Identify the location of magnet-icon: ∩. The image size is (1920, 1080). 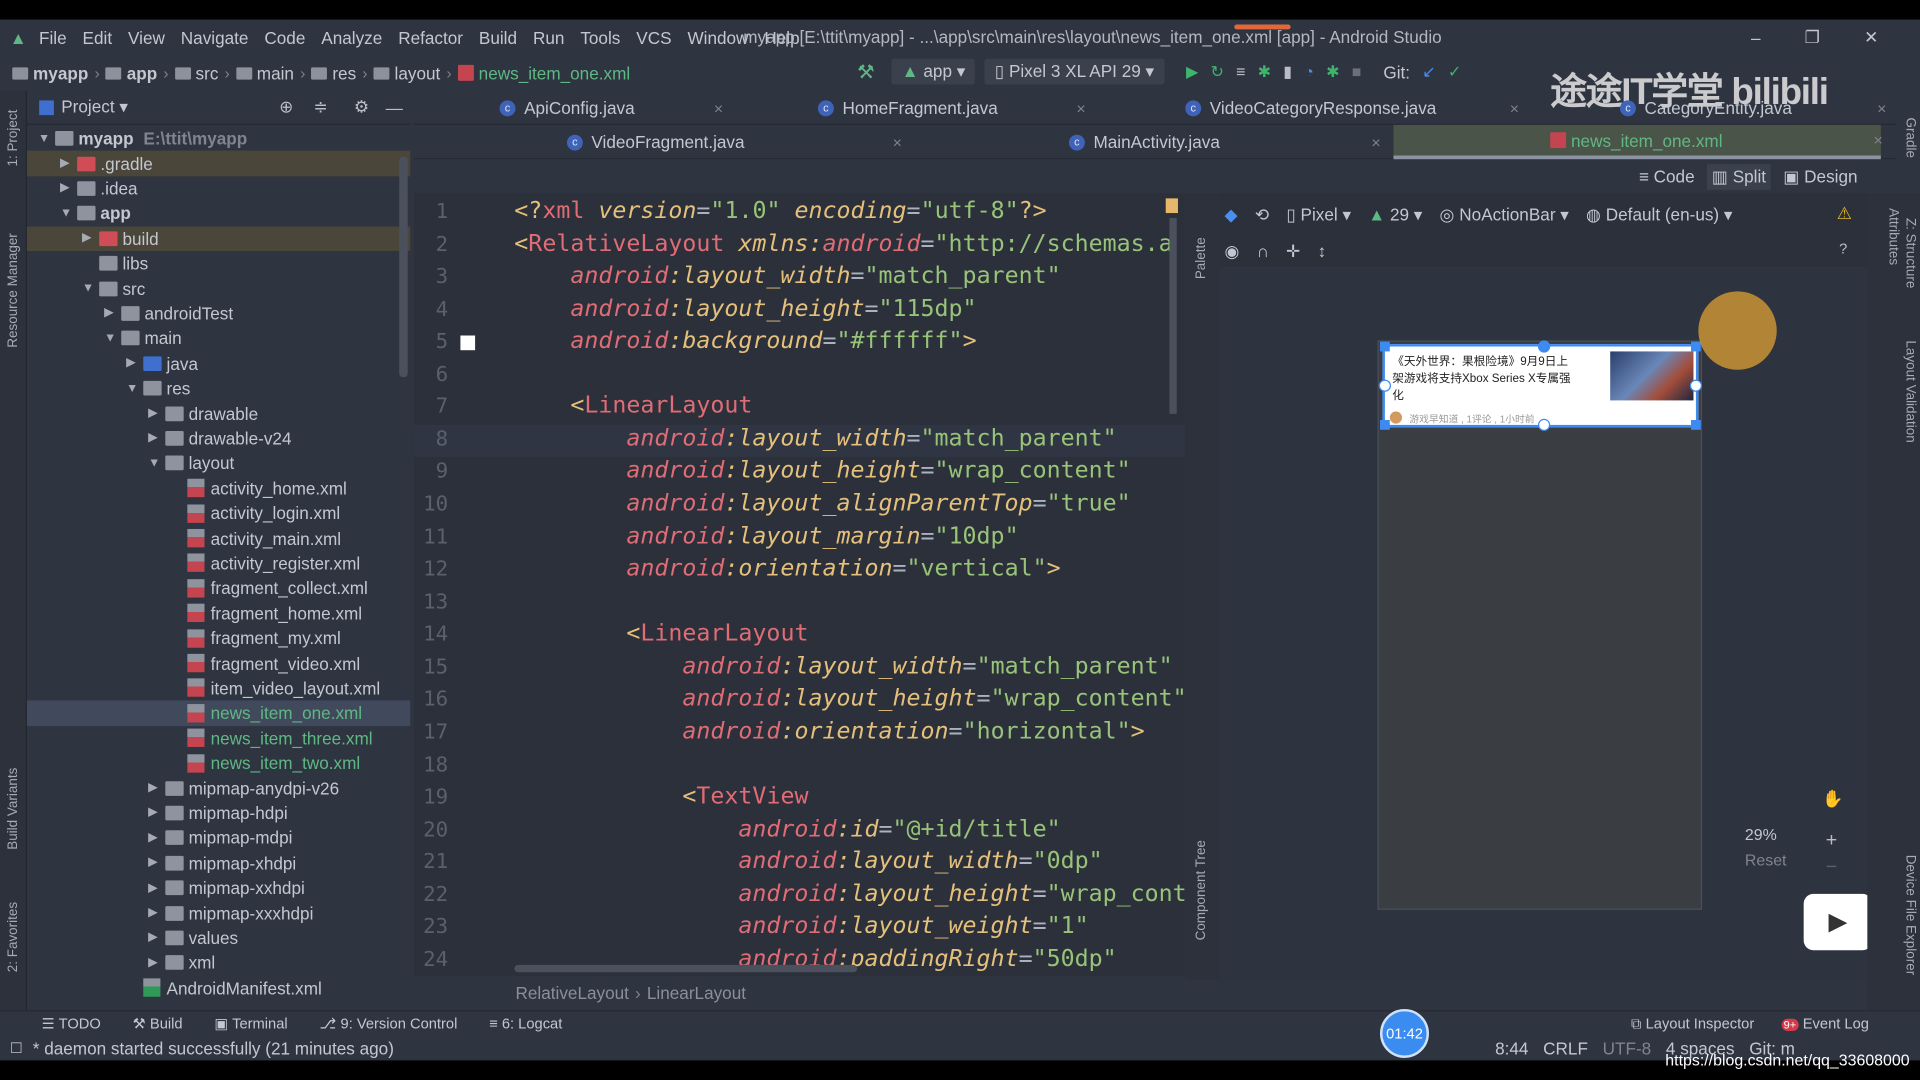
(1263, 251).